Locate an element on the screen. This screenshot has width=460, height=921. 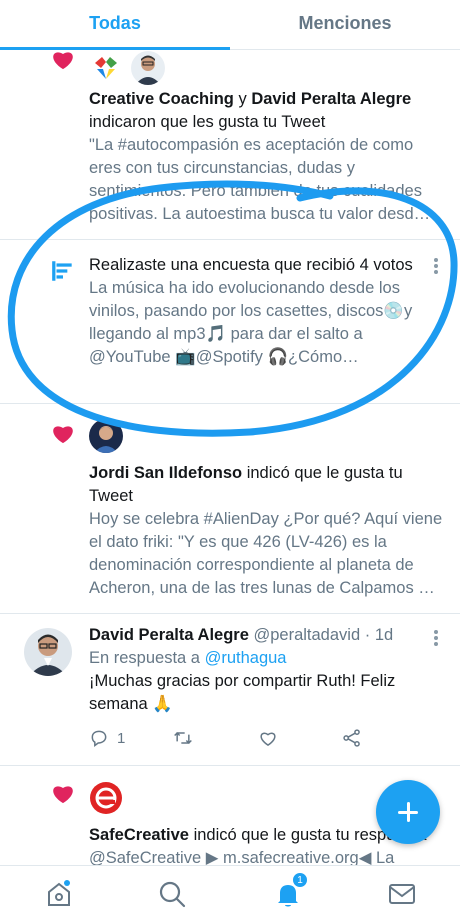
tweet-actions: 1 is located at coordinates (257, 738).